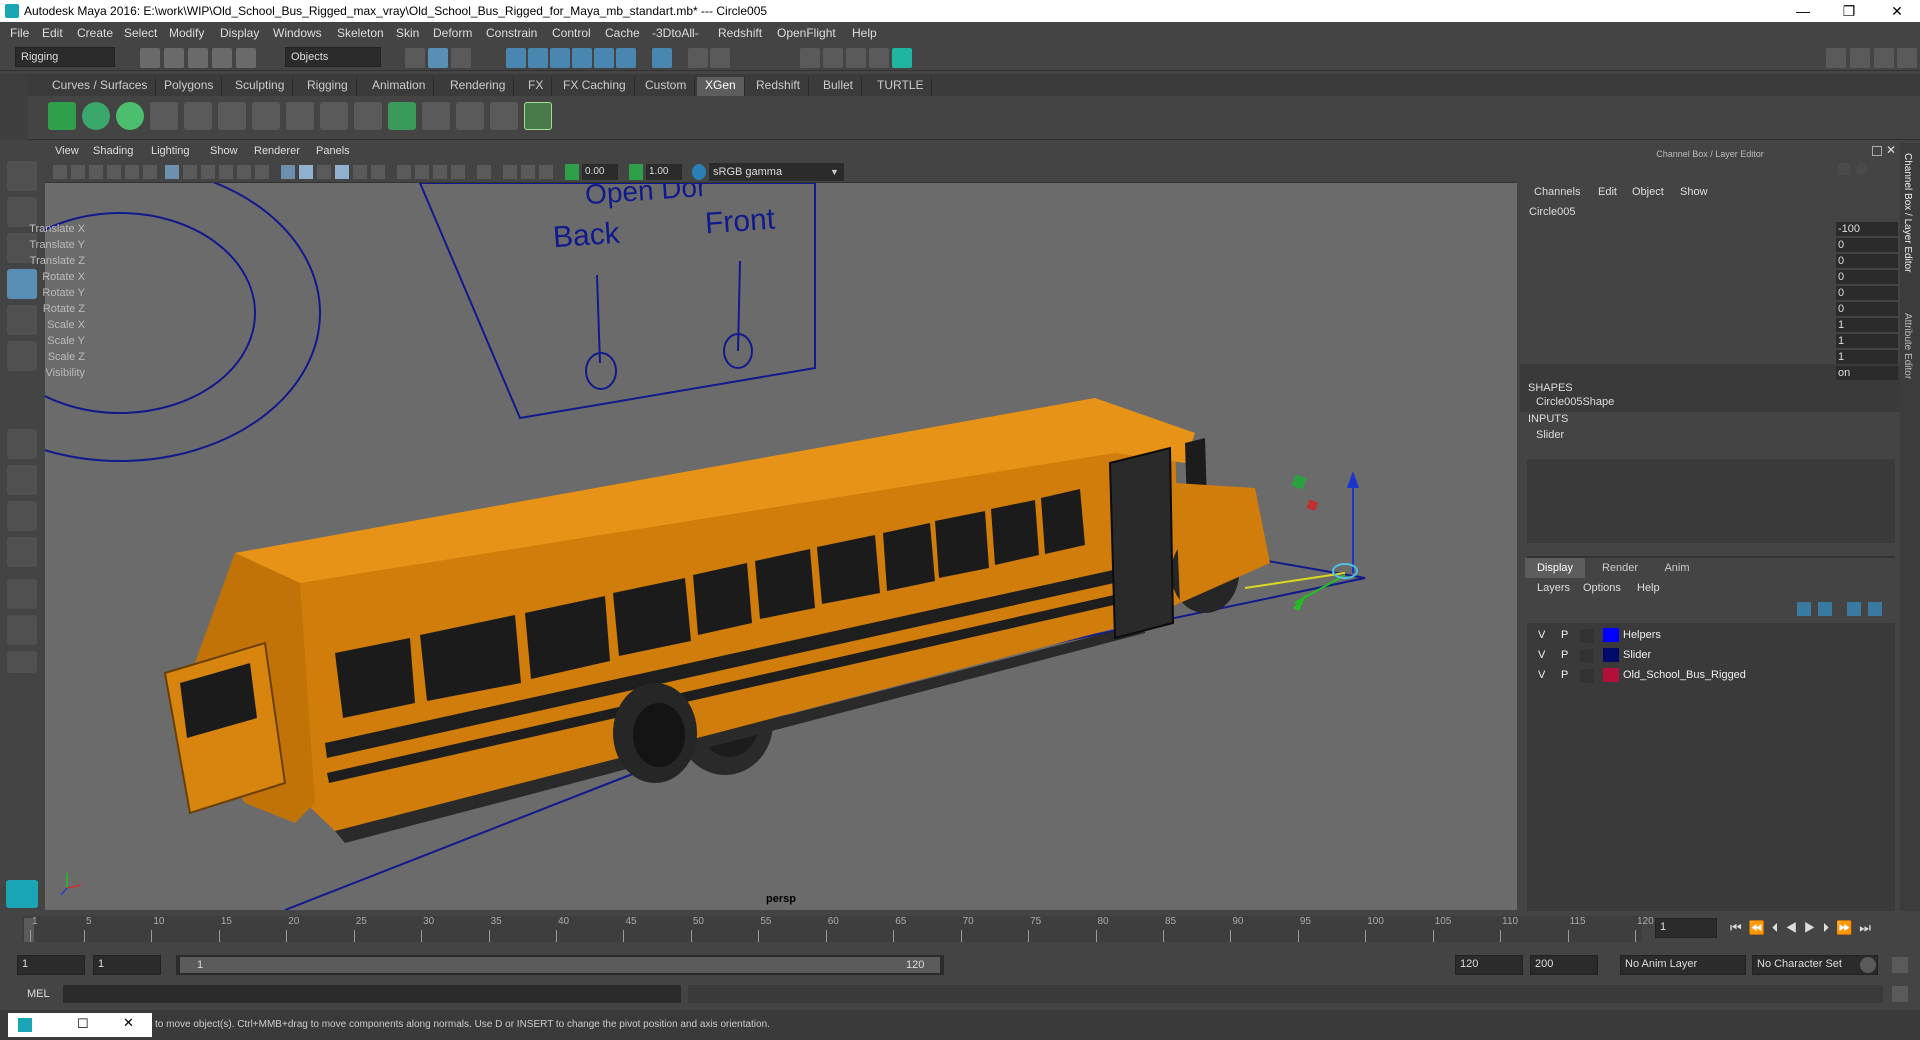  What do you see at coordinates (22, 320) in the screenshot?
I see `rotate-tool-icon` at bounding box center [22, 320].